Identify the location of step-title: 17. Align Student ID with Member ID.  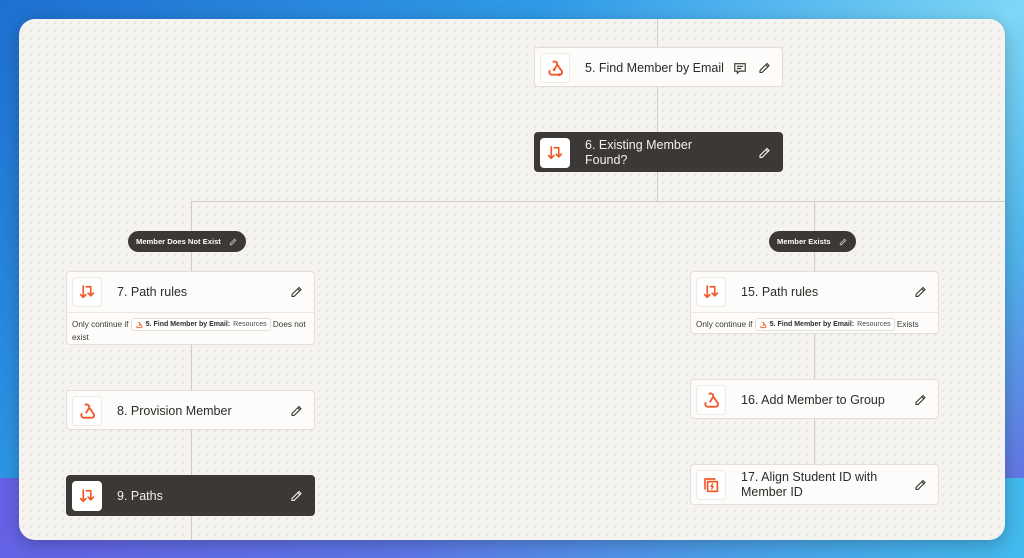
(809, 484).